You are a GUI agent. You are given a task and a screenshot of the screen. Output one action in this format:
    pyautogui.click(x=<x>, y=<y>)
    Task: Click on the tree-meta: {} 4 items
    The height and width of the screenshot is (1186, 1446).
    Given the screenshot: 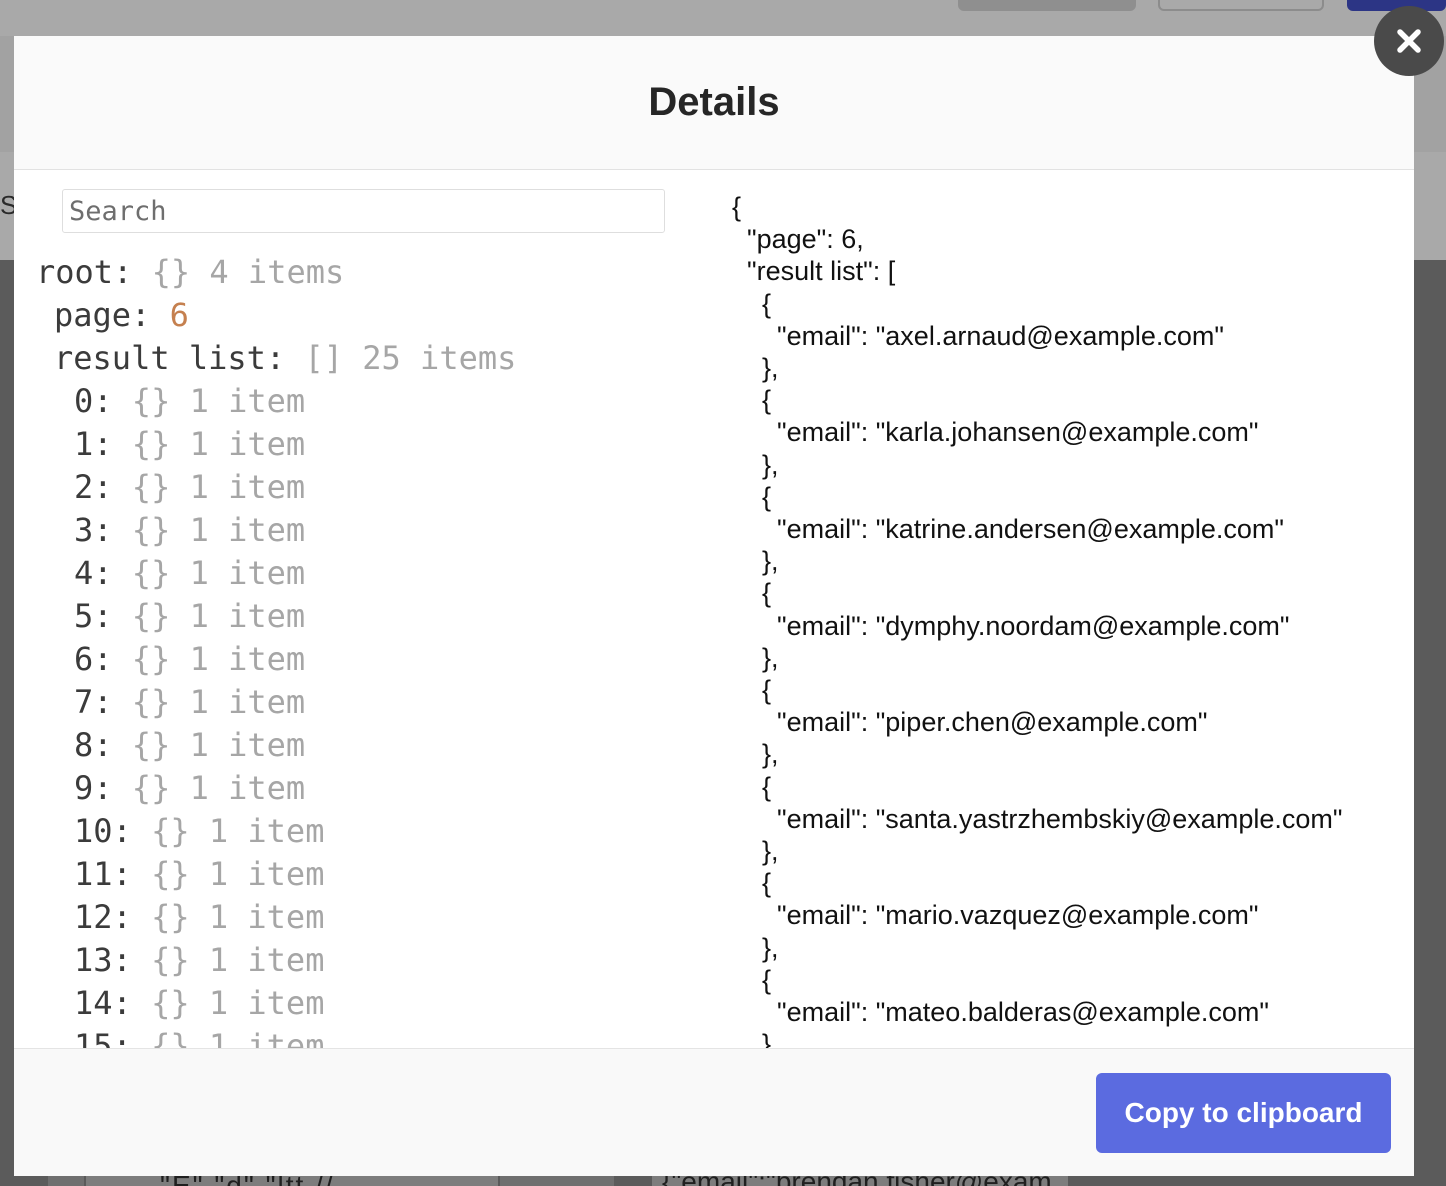 What is the action you would take?
    pyautogui.click(x=248, y=272)
    